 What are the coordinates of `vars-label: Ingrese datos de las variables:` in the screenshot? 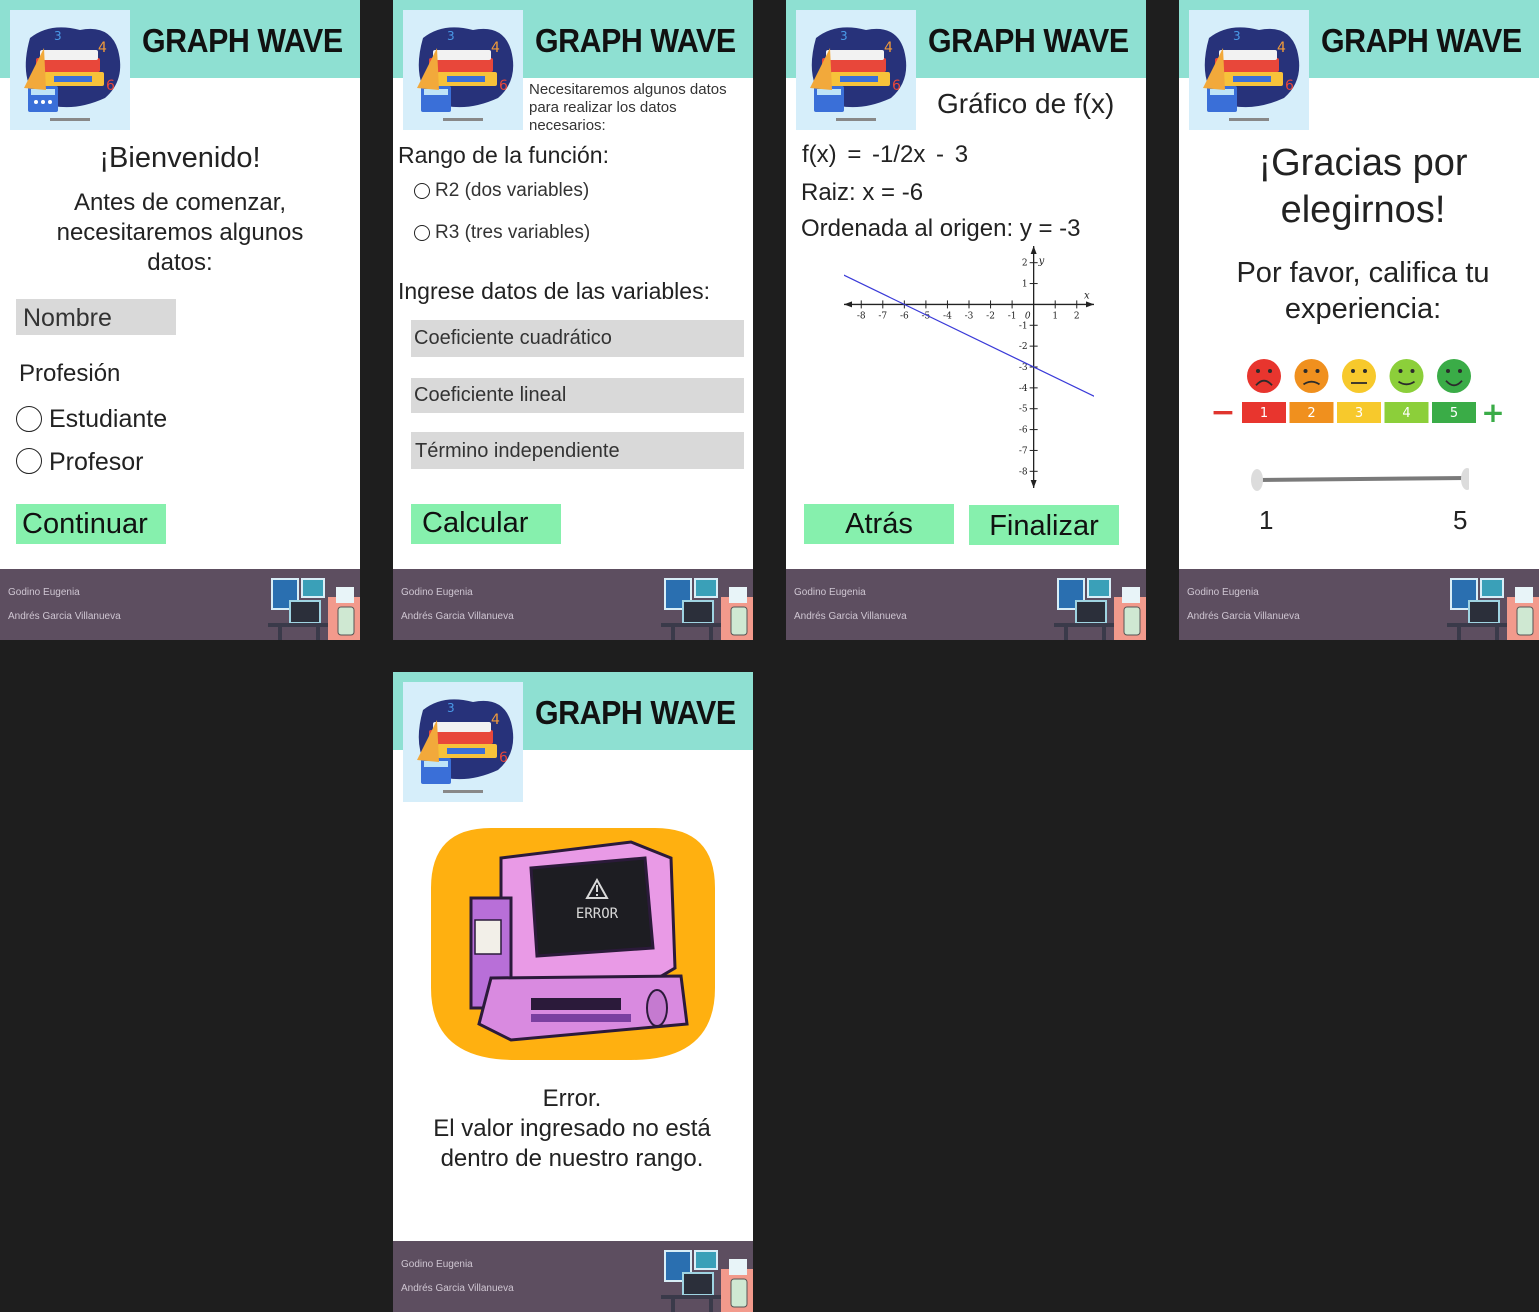 It's located at (554, 291).